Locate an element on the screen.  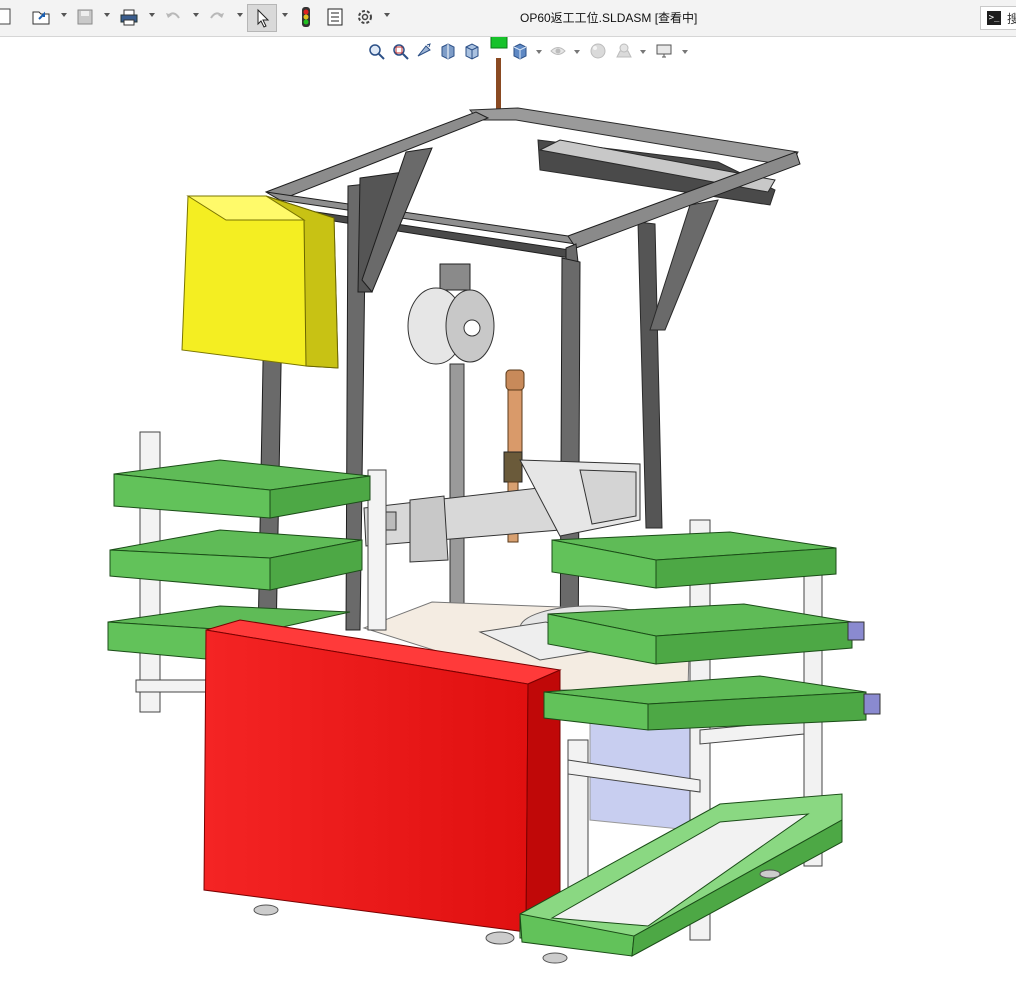
save-button is located at coordinates (85, 17).